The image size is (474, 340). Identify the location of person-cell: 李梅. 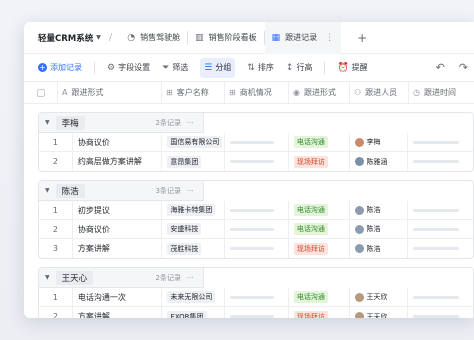
(379, 142).